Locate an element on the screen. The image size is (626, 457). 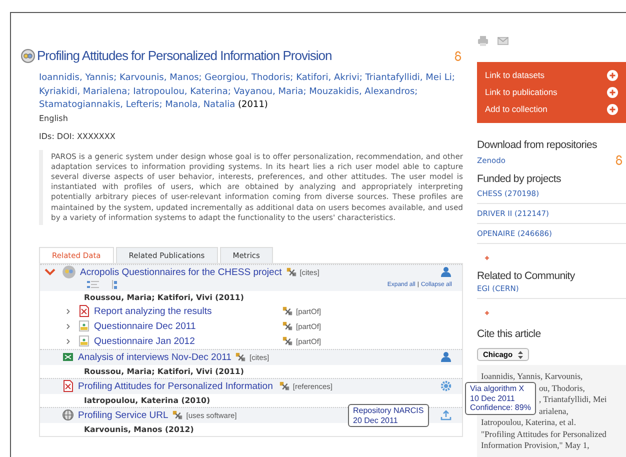
section-heading: Cite this article is located at coordinates (509, 334).